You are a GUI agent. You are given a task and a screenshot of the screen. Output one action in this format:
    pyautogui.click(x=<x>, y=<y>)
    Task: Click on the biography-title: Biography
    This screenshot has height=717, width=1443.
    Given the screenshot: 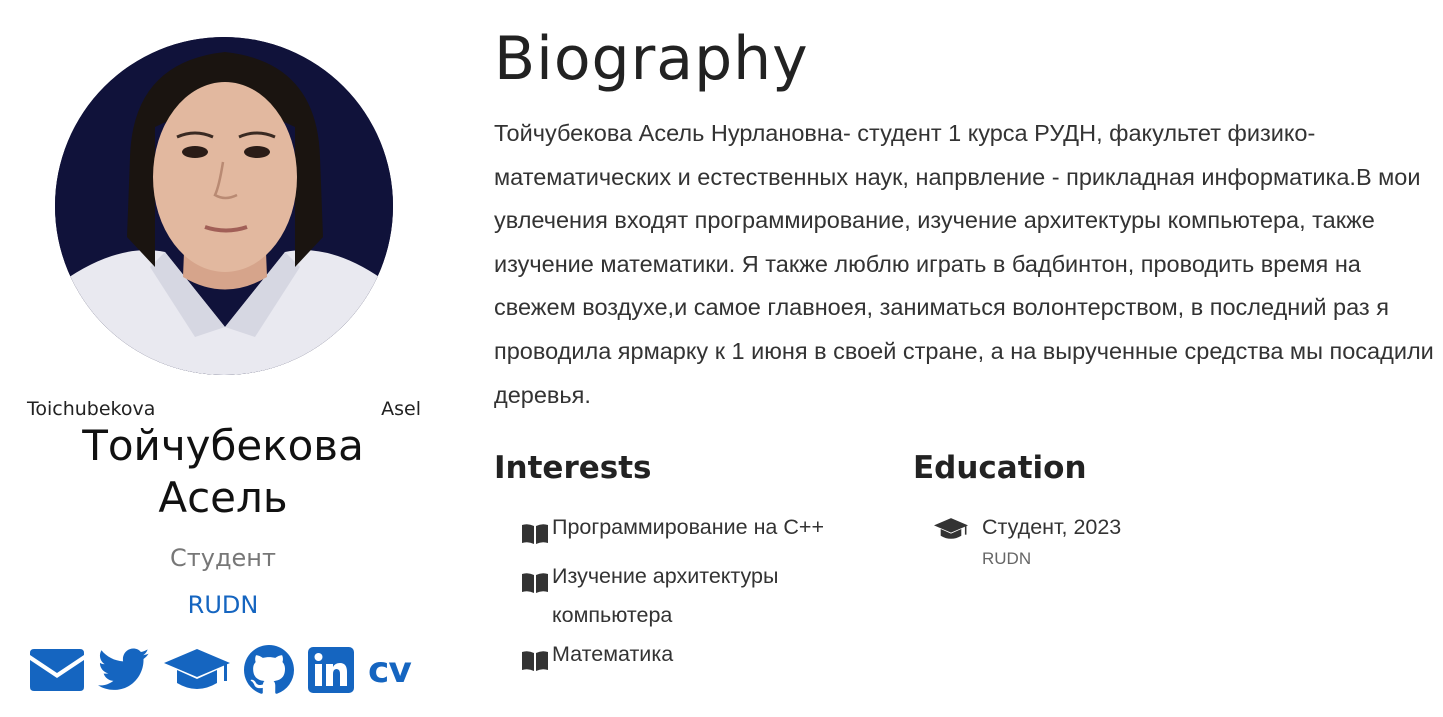 What is the action you would take?
    pyautogui.click(x=651, y=59)
    